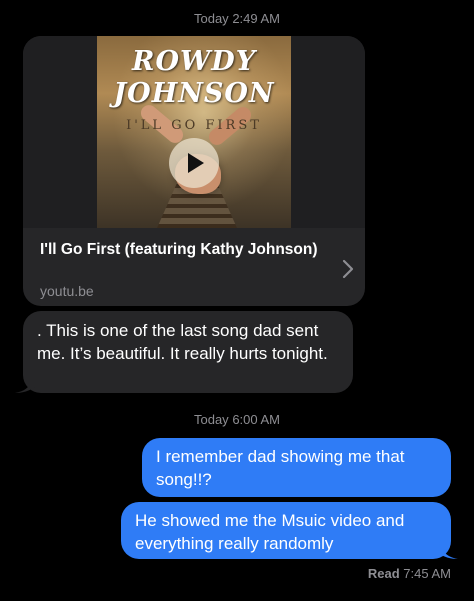 The height and width of the screenshot is (601, 474). Describe the element at coordinates (194, 163) in the screenshot. I see `play-icon` at that location.